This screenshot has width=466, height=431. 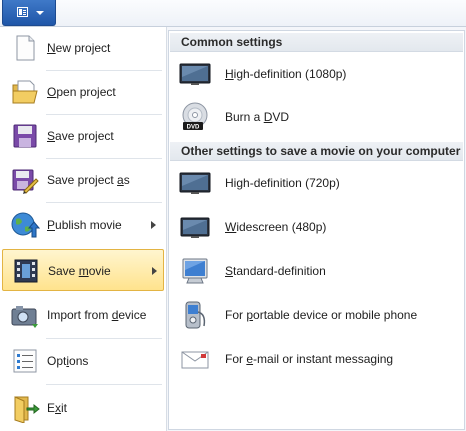 I want to click on submenu-item-hd-720p: High-definition (720p), so click(x=316, y=183).